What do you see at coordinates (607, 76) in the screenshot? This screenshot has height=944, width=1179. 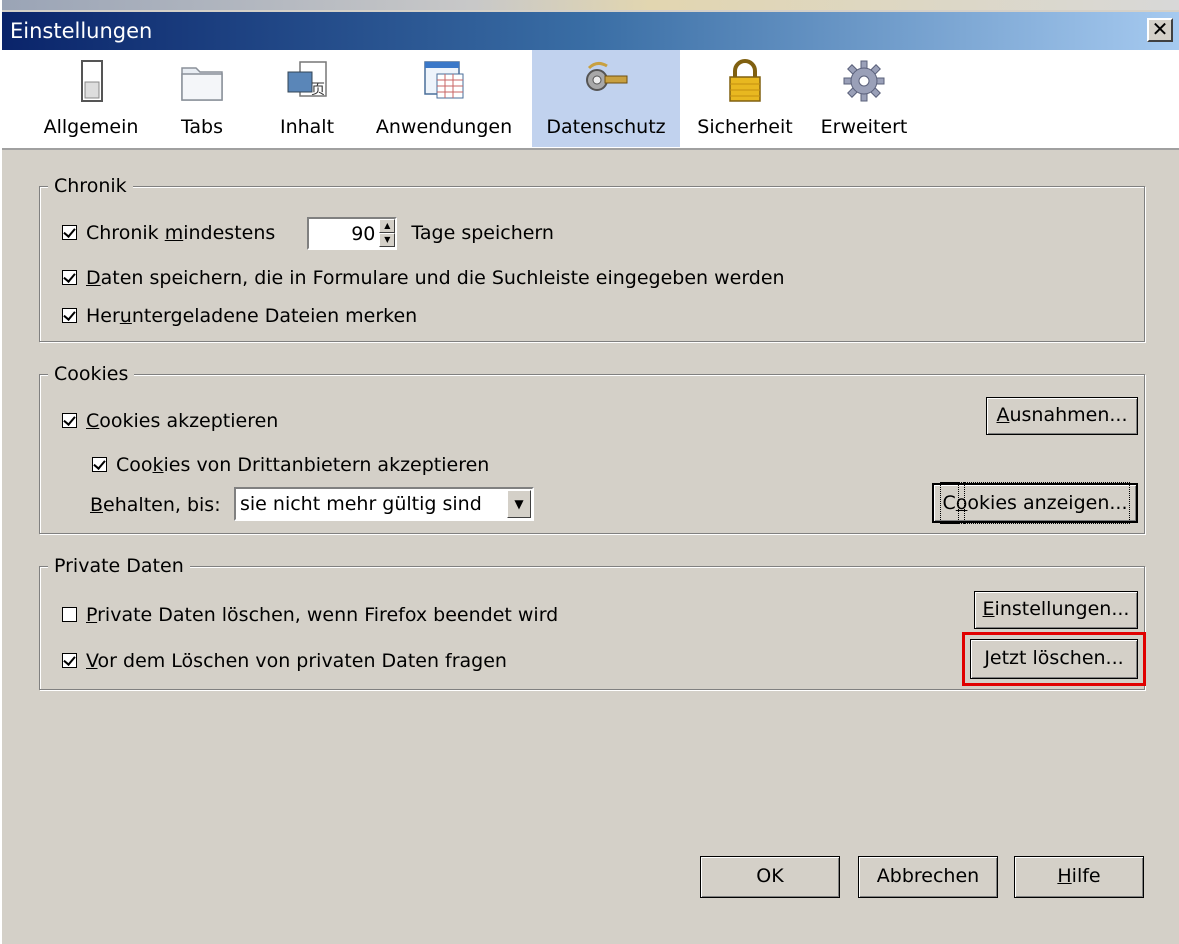 I see `privacy-key-icon` at bounding box center [607, 76].